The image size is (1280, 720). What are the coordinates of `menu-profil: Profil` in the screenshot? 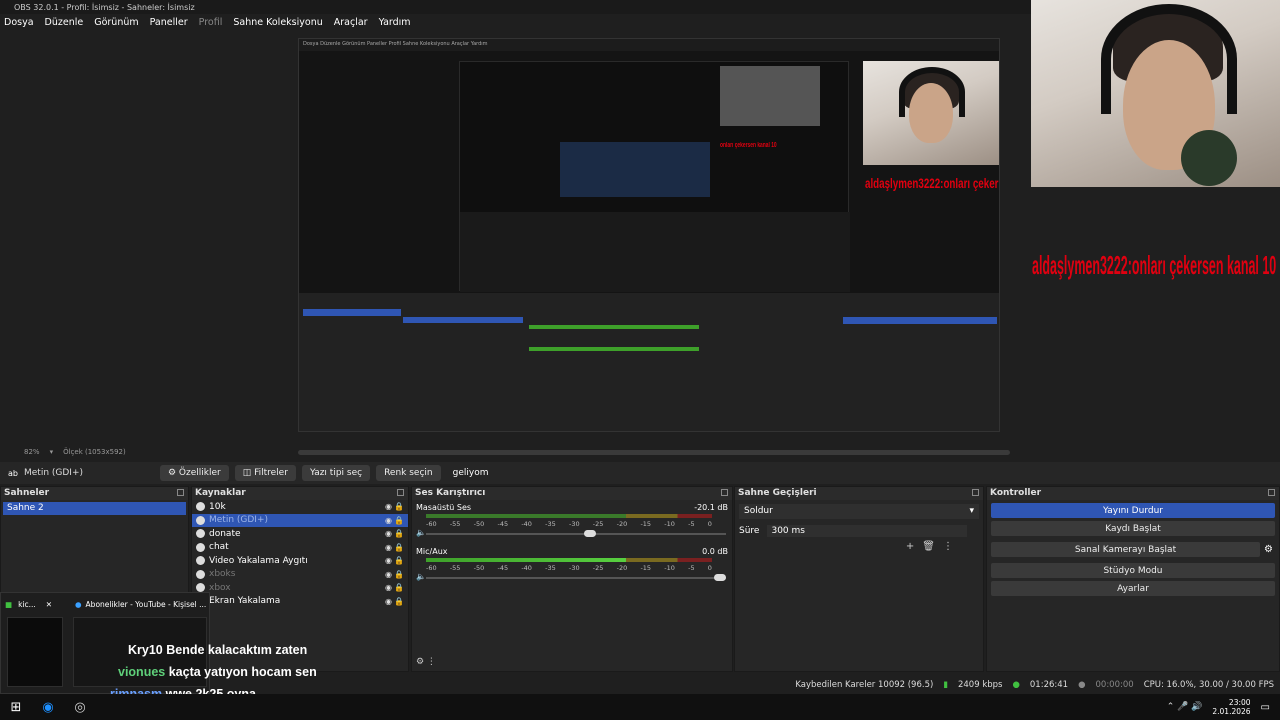 It's located at (211, 22).